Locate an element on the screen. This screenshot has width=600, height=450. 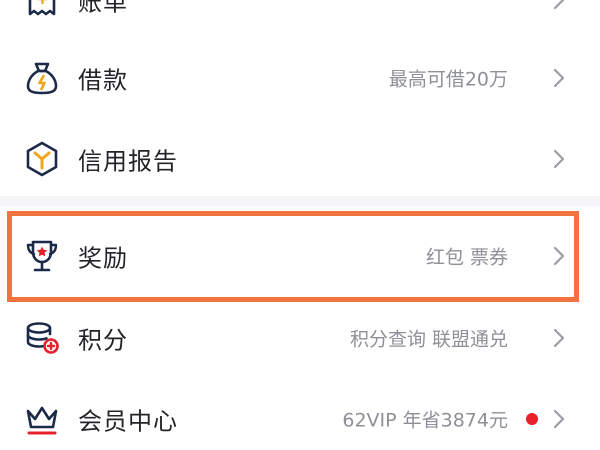
rewards-summary-text: 红包 票券 is located at coordinates (466, 257).